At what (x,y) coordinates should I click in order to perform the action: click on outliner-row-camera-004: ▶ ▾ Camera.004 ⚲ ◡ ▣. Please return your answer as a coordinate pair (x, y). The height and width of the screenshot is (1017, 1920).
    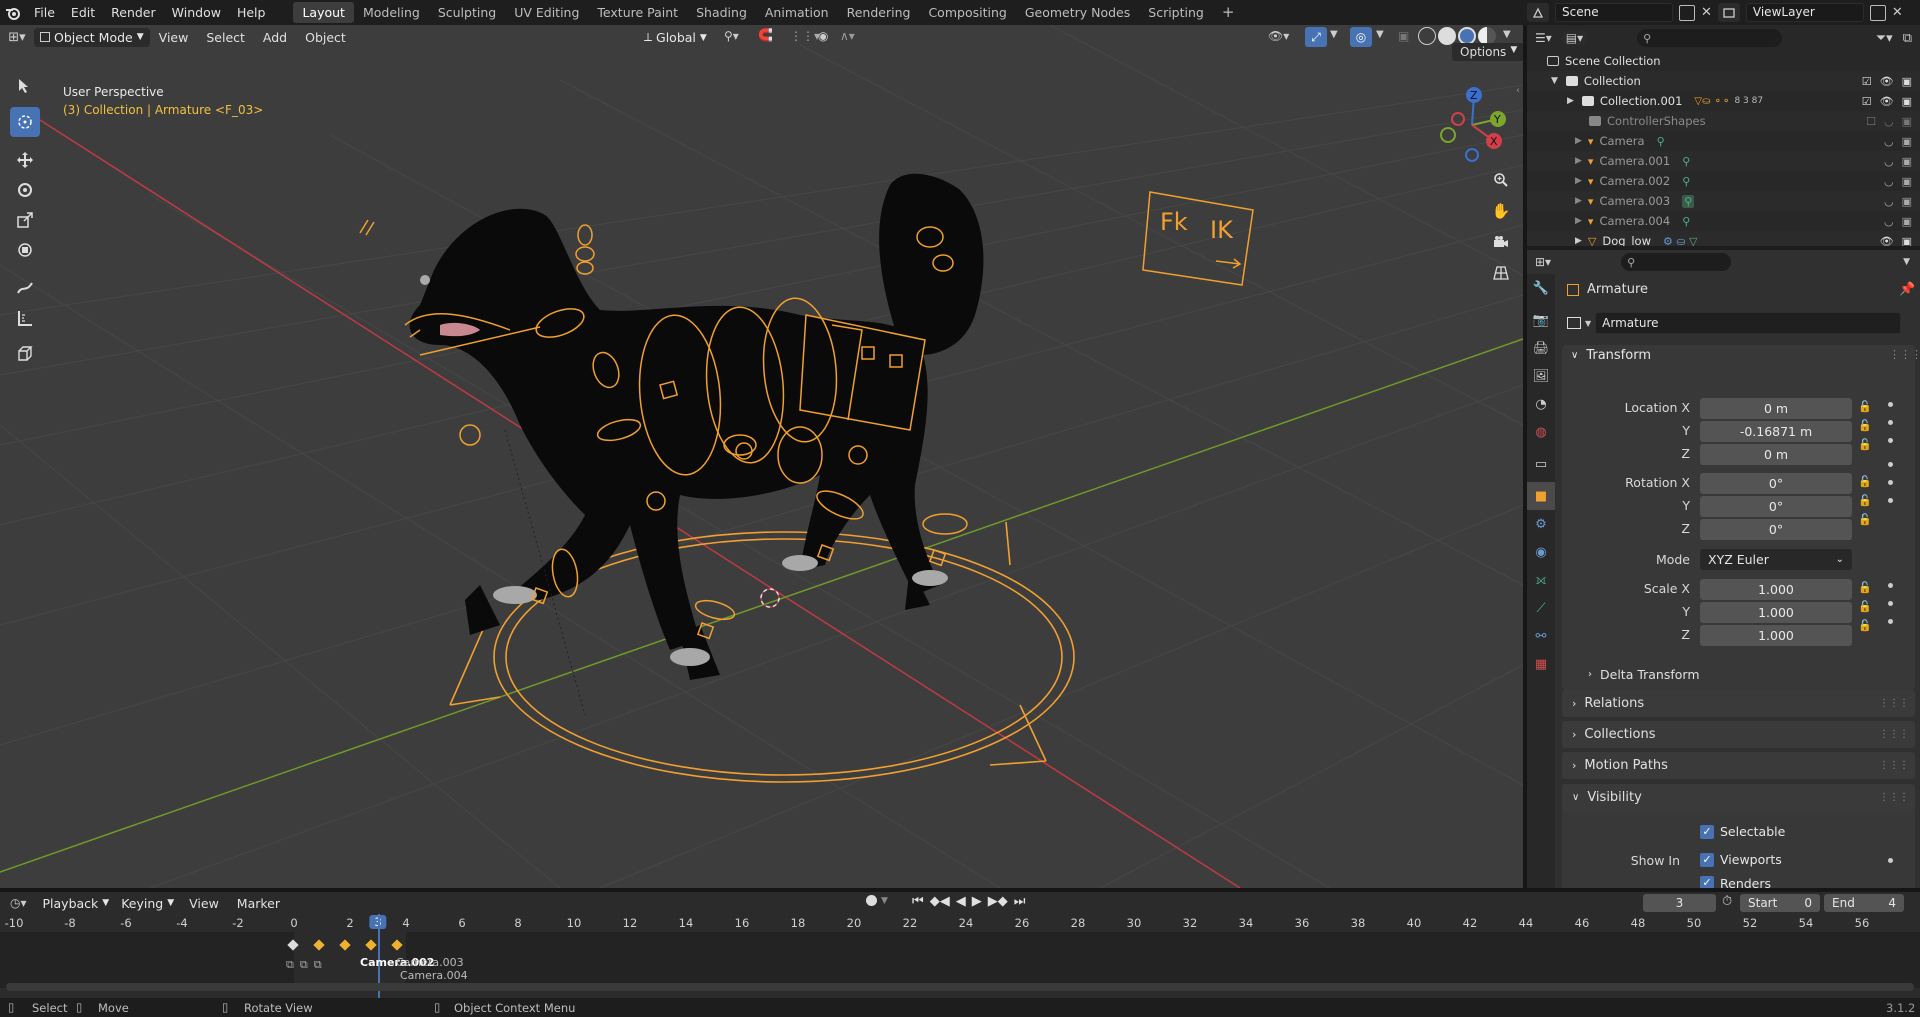
    Looking at the image, I should click on (1723, 221).